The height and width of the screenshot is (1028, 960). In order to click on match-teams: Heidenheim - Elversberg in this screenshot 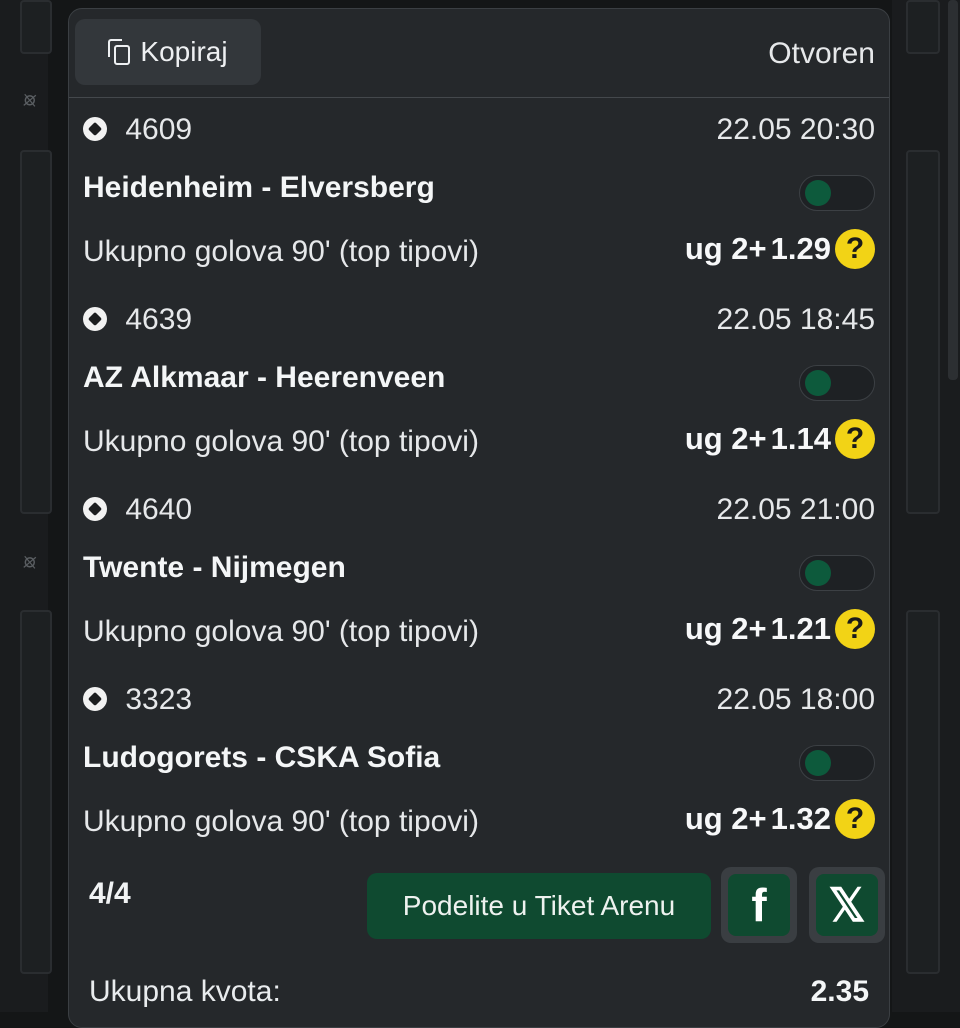, I will do `click(259, 187)`.